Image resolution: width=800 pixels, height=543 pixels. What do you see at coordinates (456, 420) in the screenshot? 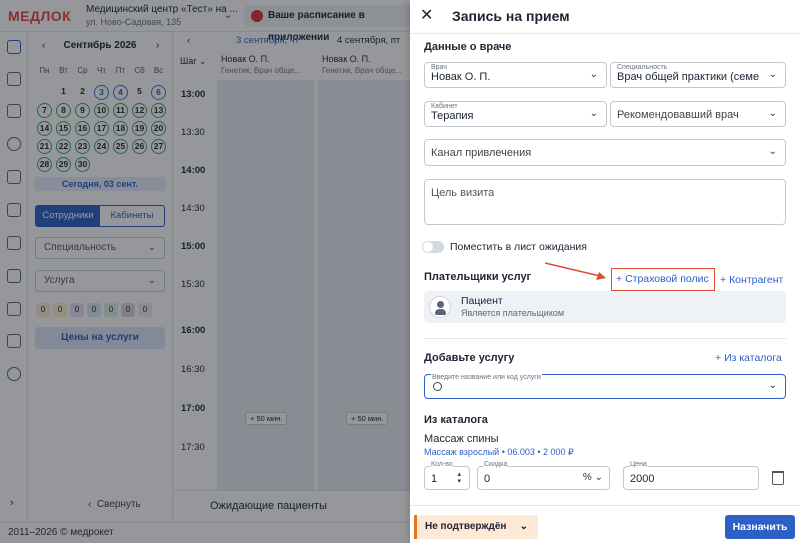
I see `catalog-section-title: Из каталога` at bounding box center [456, 420].